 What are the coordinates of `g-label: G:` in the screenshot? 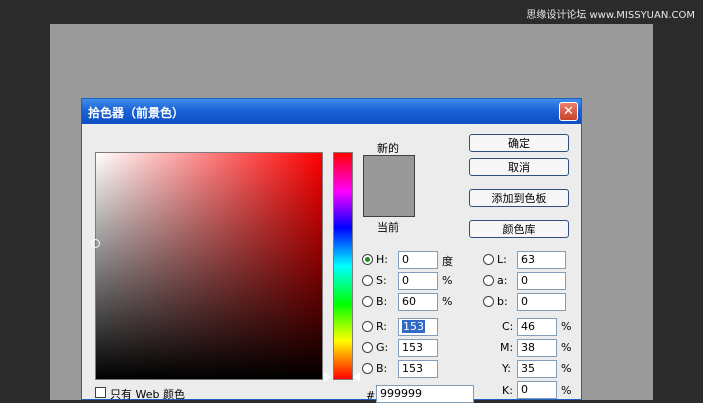 It's located at (382, 347).